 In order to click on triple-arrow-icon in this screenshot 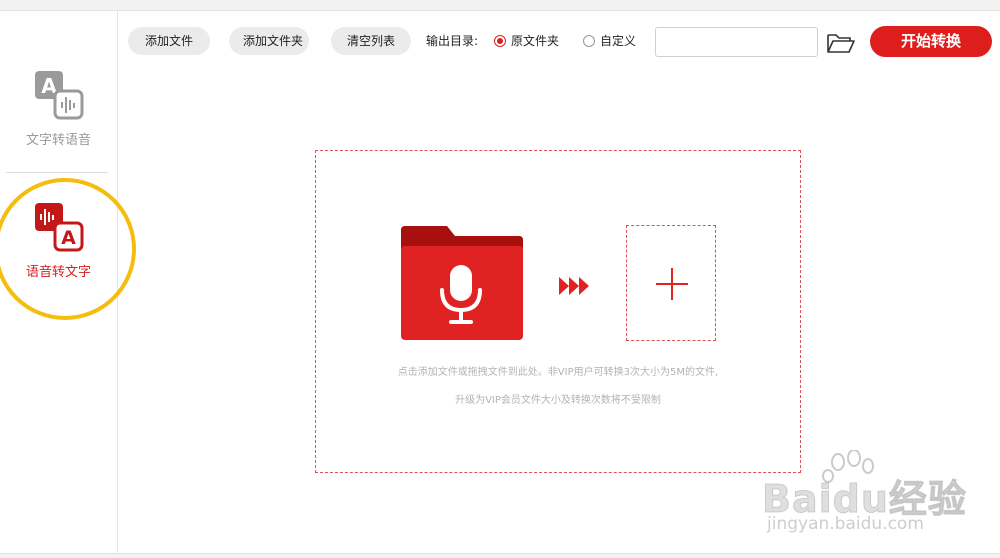, I will do `click(575, 288)`.